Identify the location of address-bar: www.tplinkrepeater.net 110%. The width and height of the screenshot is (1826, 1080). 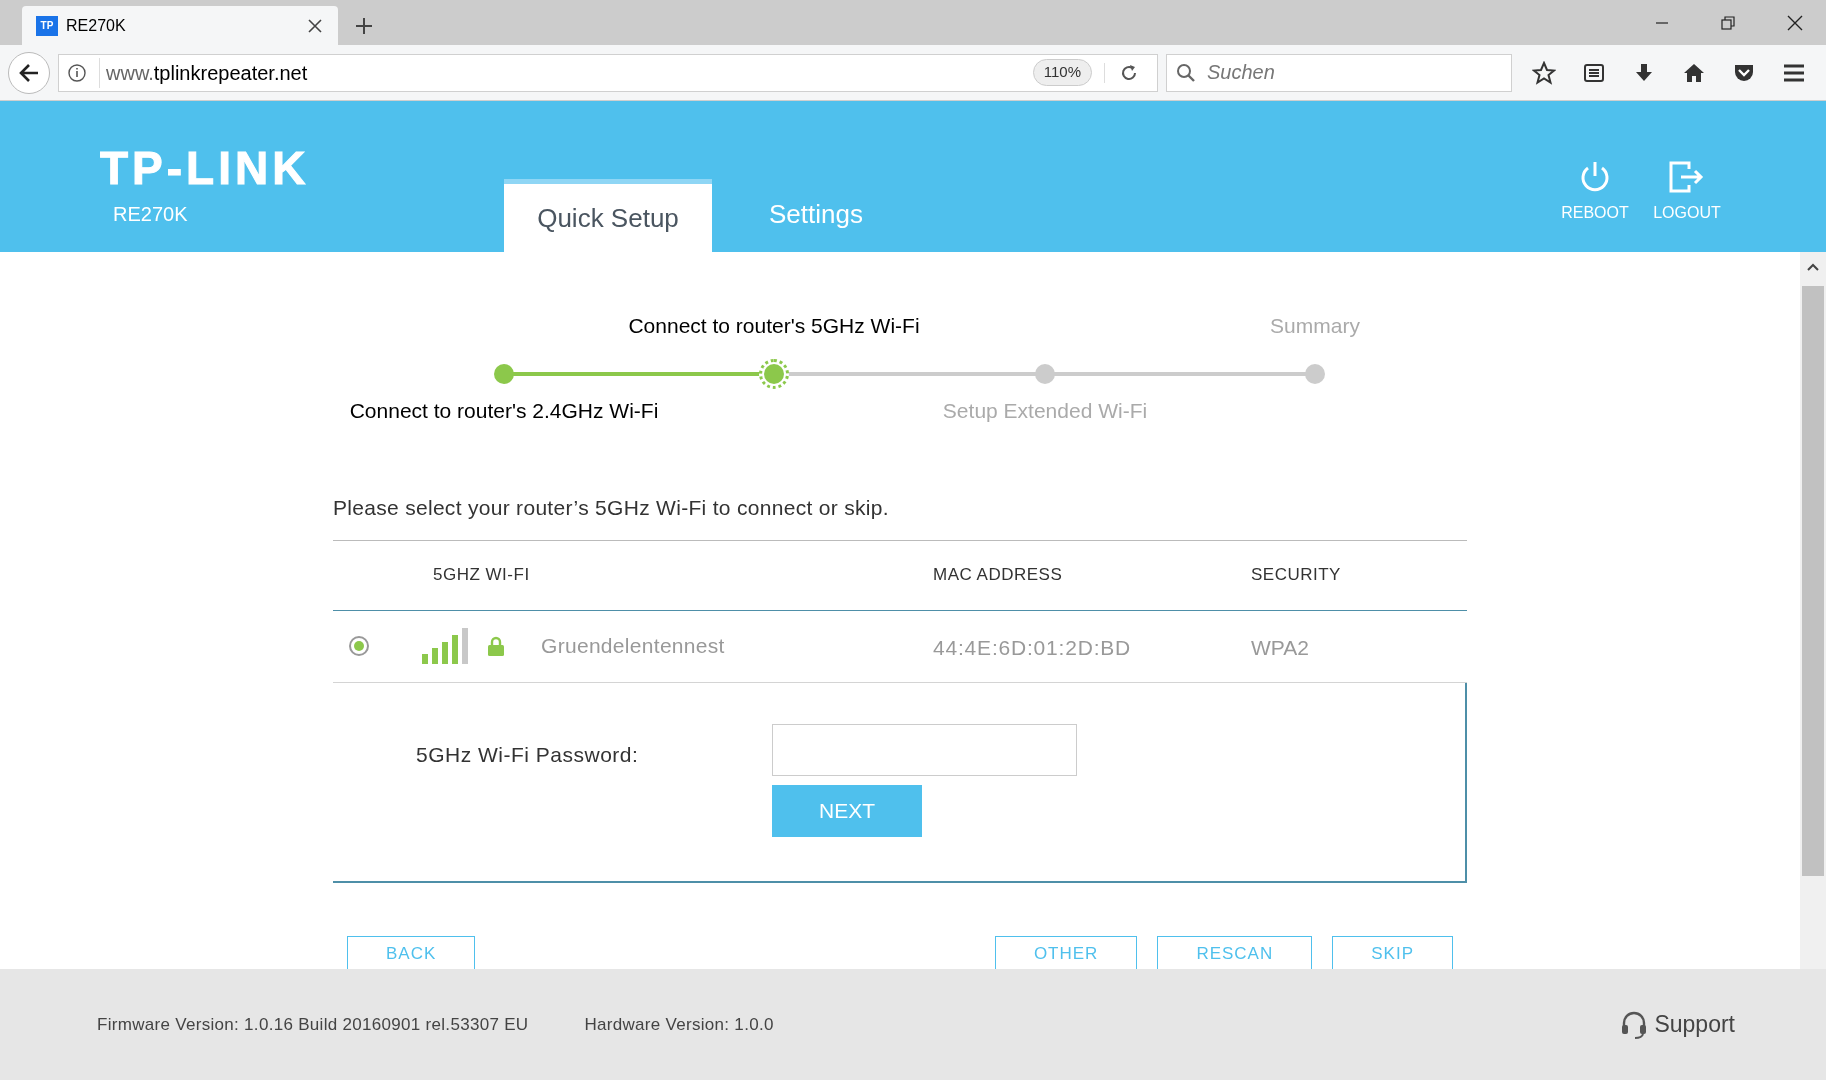
(608, 72).